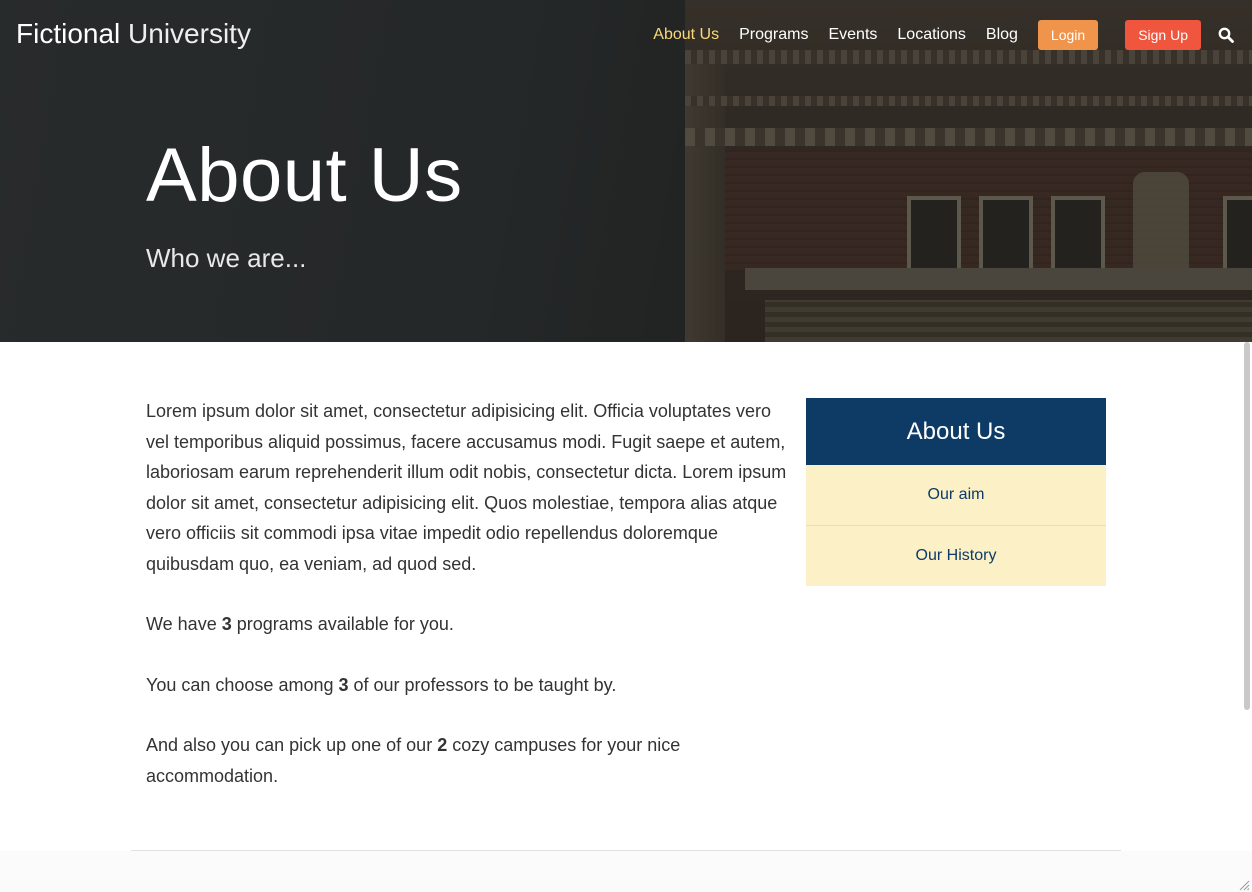 This screenshot has height=892, width=1252. What do you see at coordinates (931, 35) in the screenshot?
I see `nav-locations: Locations` at bounding box center [931, 35].